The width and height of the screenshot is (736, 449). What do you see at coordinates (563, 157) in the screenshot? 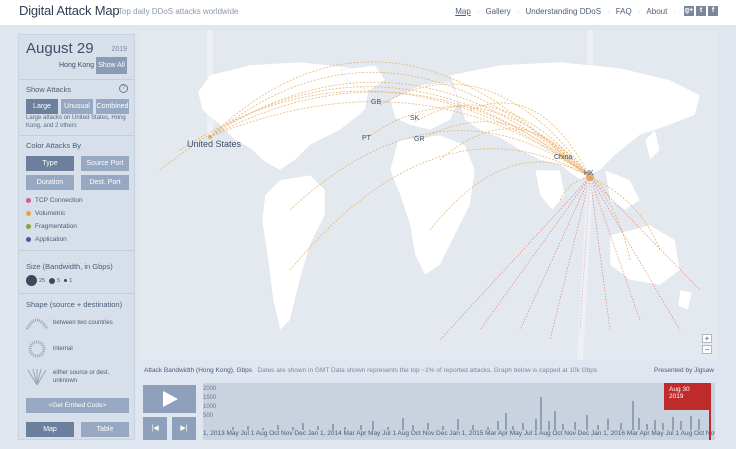
I see `map-label-china: China` at bounding box center [563, 157].